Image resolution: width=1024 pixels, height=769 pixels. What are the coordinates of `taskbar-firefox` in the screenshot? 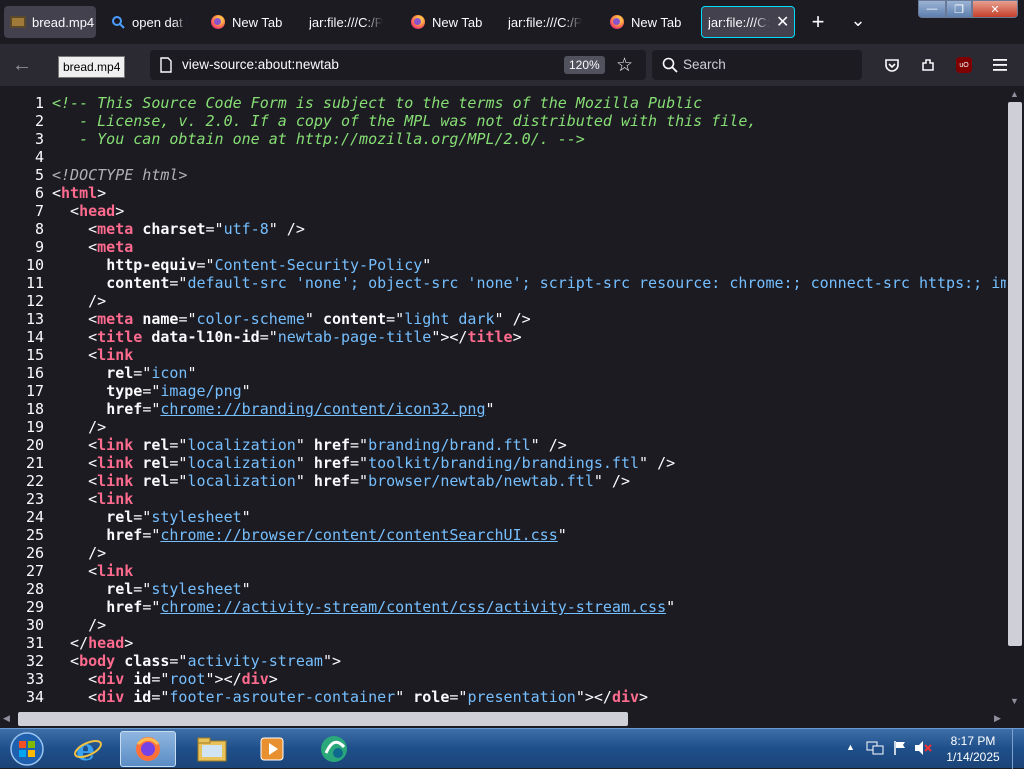 It's located at (148, 749).